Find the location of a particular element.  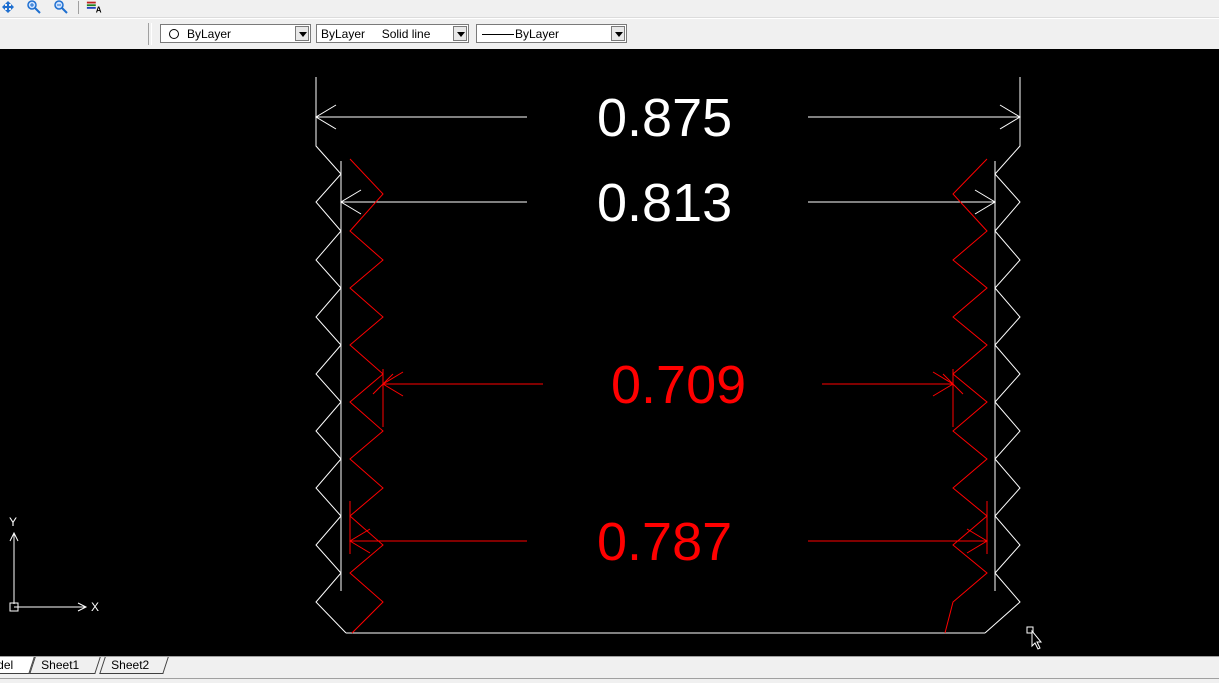

right-red-zigzag is located at coordinates (966, 396).